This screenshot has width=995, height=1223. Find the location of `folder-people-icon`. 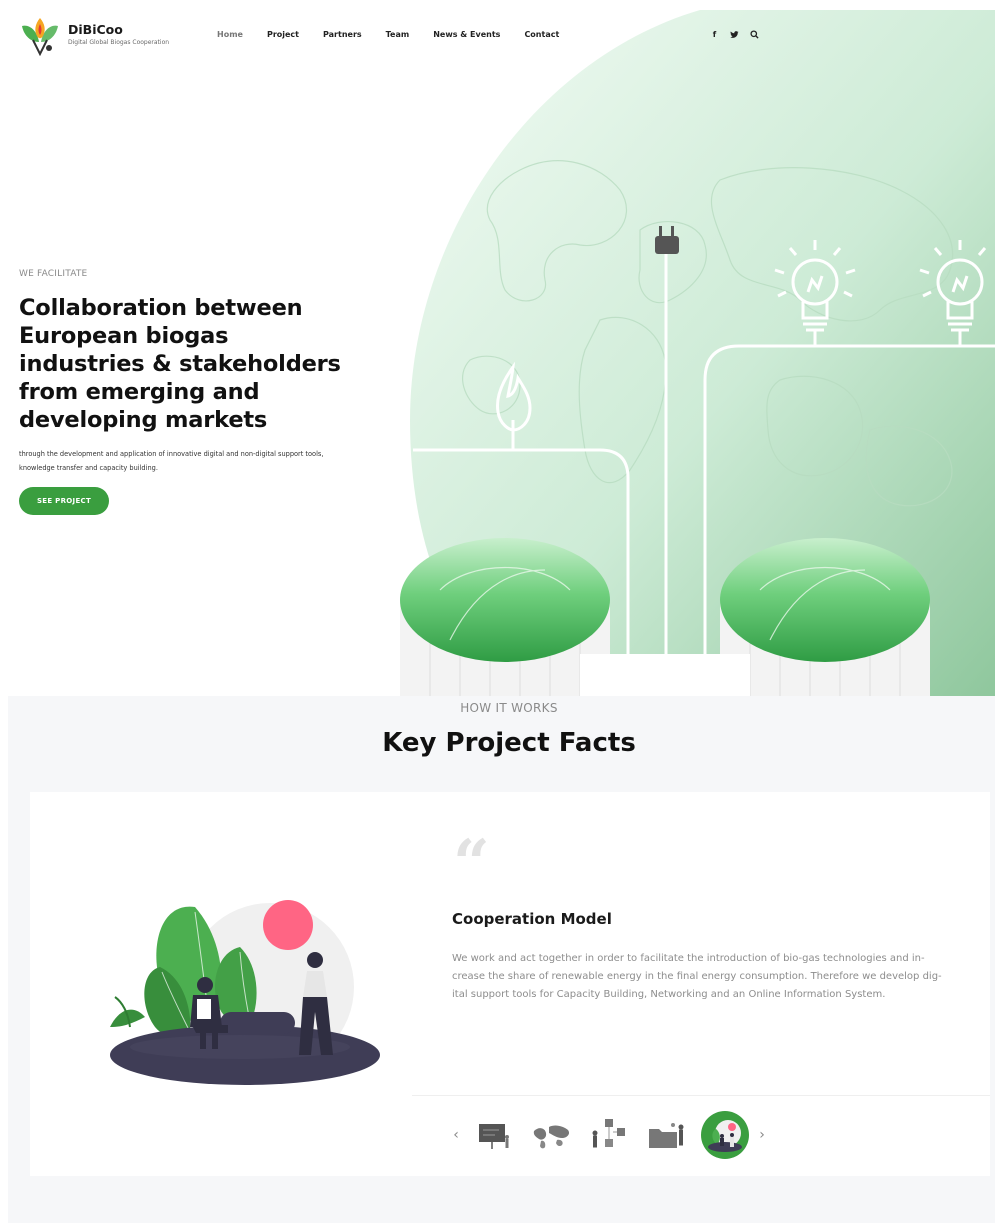

folder-people-icon is located at coordinates (666, 1135).